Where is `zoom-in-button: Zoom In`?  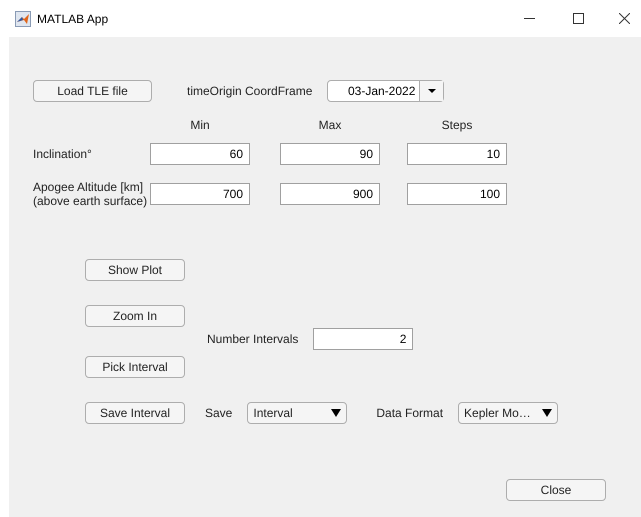
zoom-in-button: Zoom In is located at coordinates (135, 316).